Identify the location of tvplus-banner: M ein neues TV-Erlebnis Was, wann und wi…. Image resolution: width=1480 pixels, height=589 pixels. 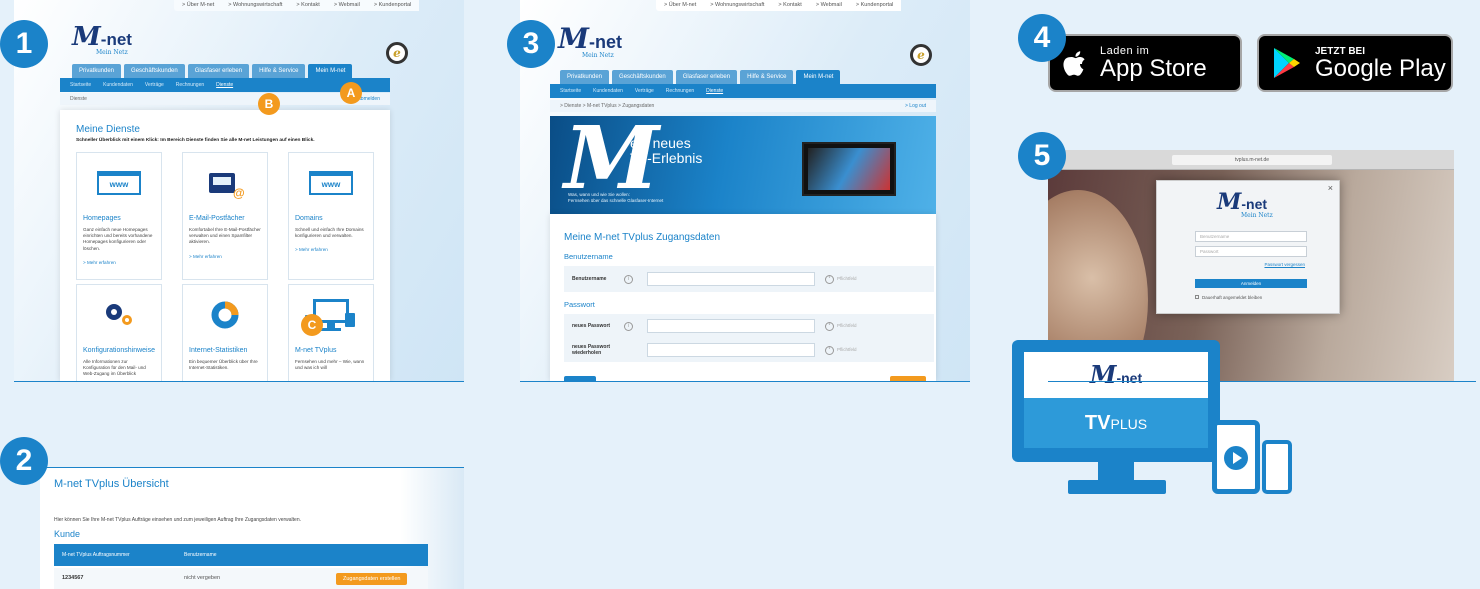
(743, 165).